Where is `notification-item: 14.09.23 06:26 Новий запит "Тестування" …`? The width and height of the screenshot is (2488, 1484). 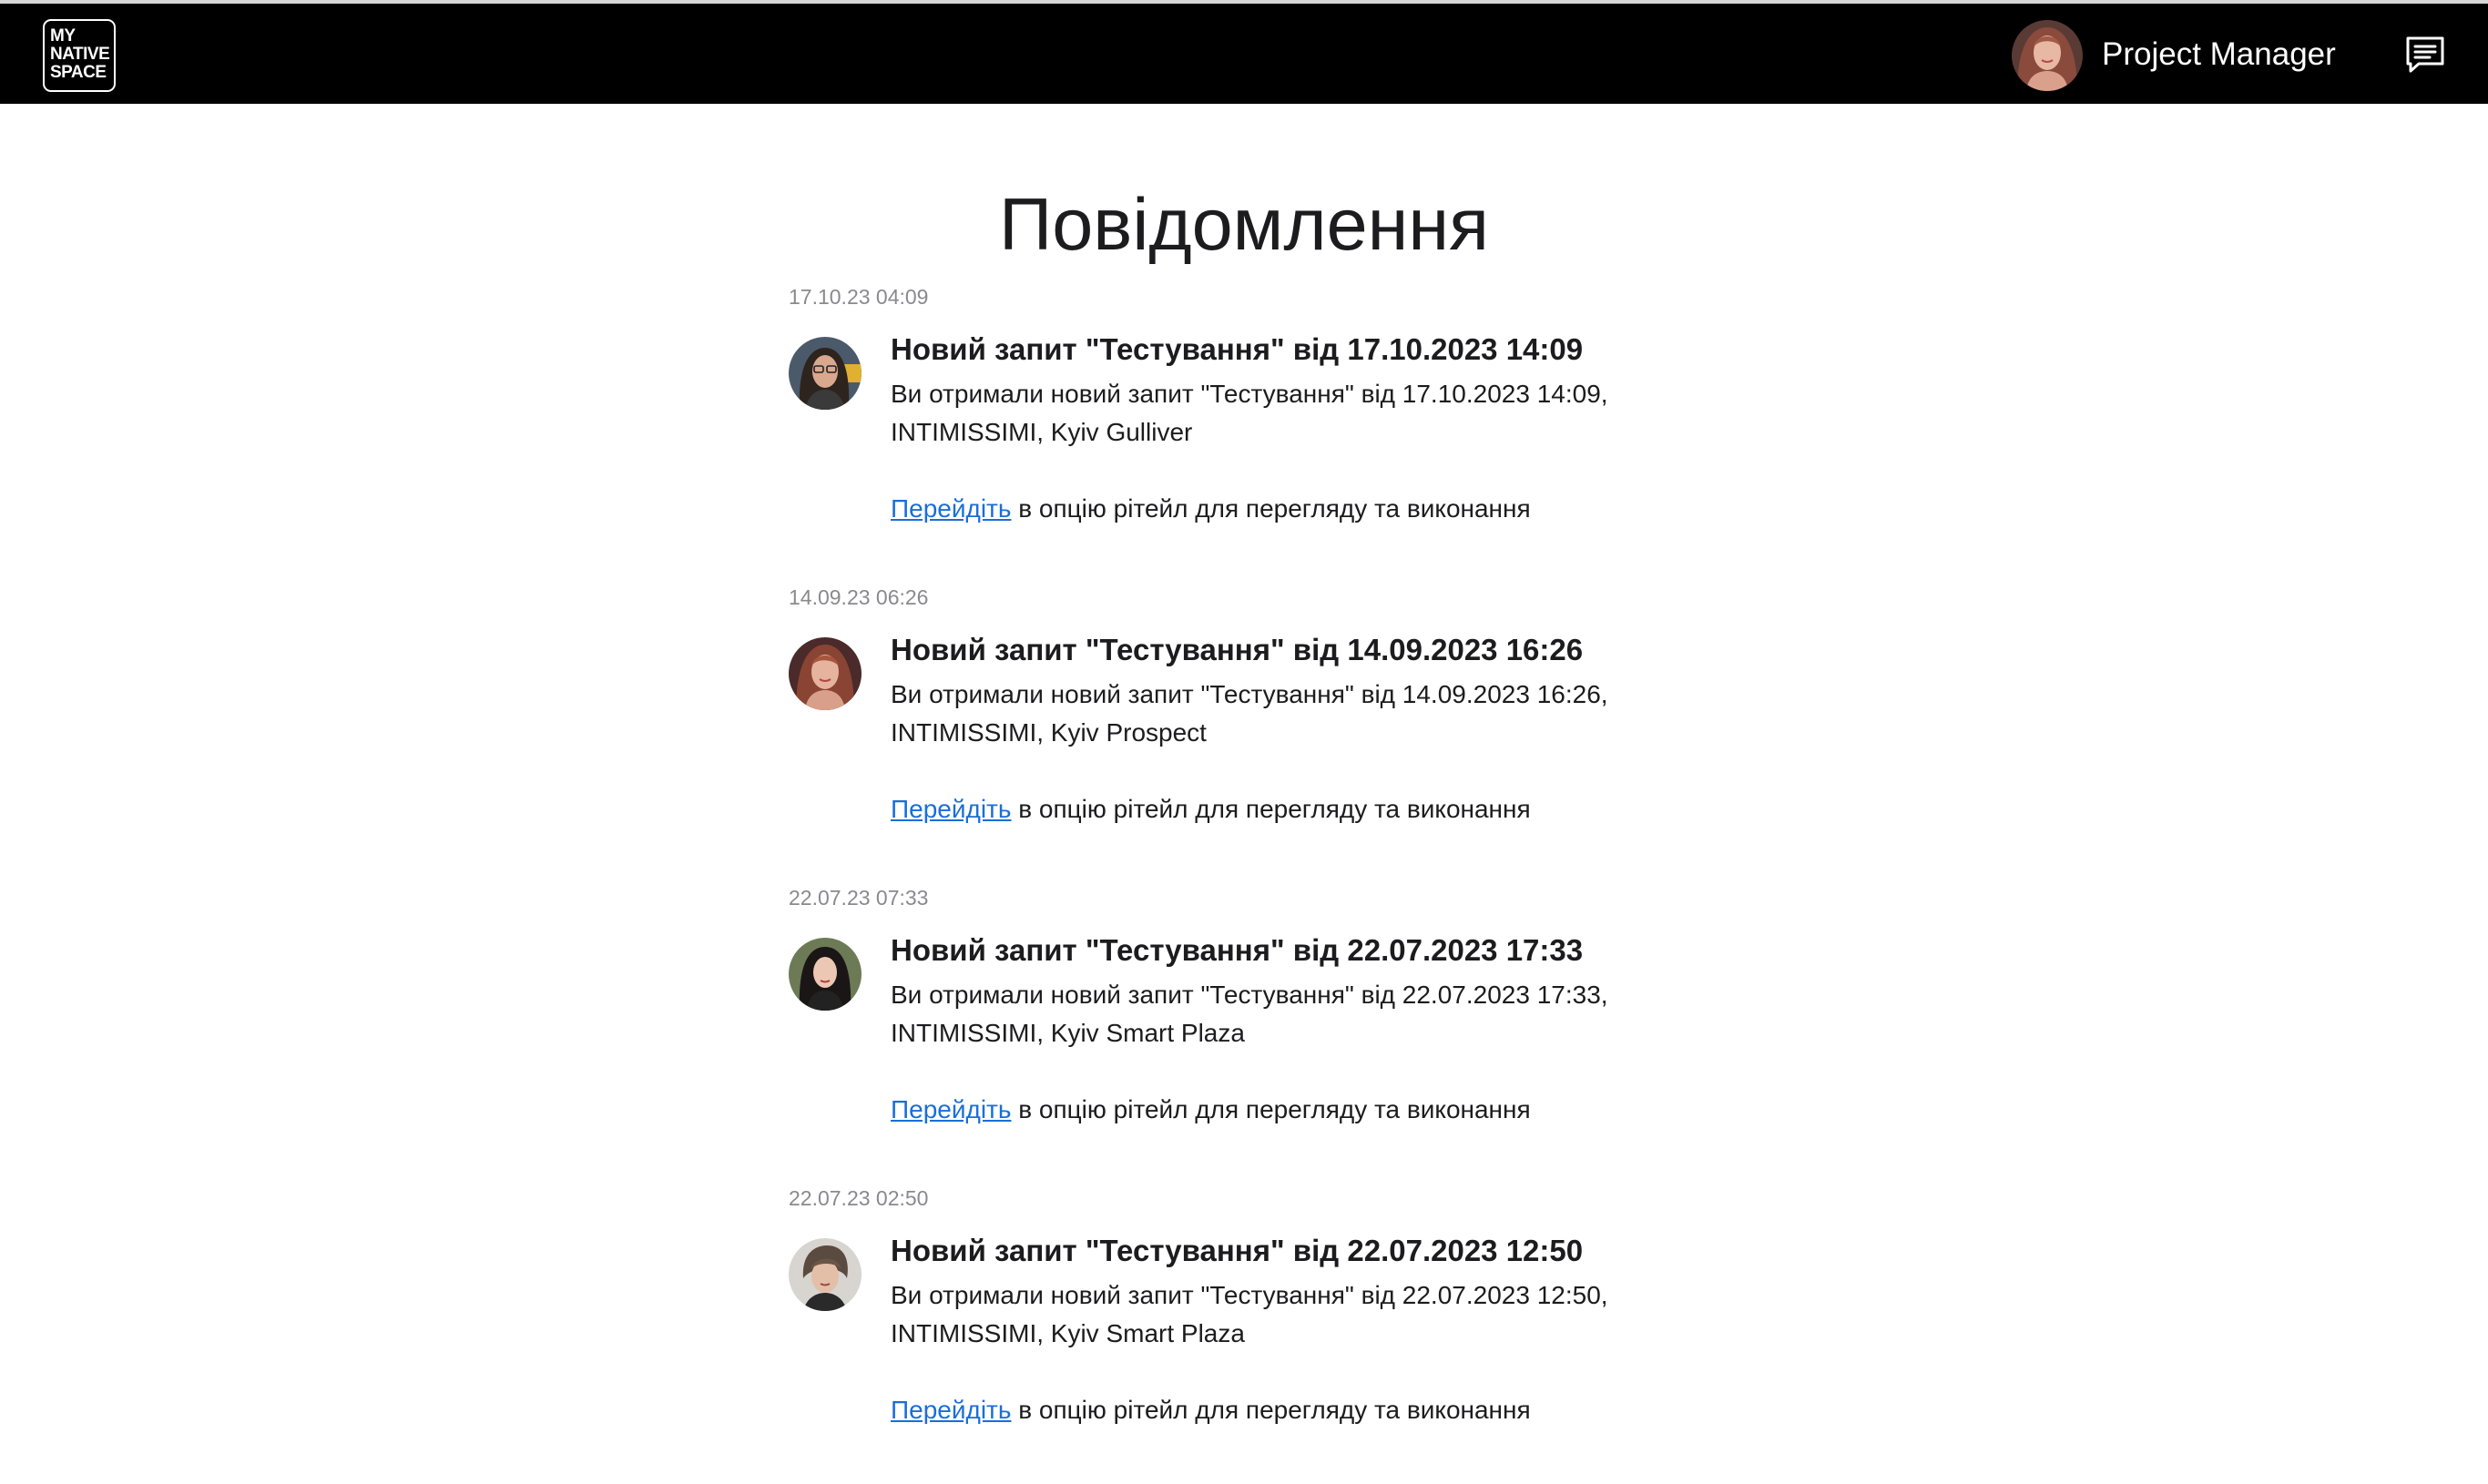
notification-item: 14.09.23 06:26 Новий запит "Тестування" … is located at coordinates (1244, 733).